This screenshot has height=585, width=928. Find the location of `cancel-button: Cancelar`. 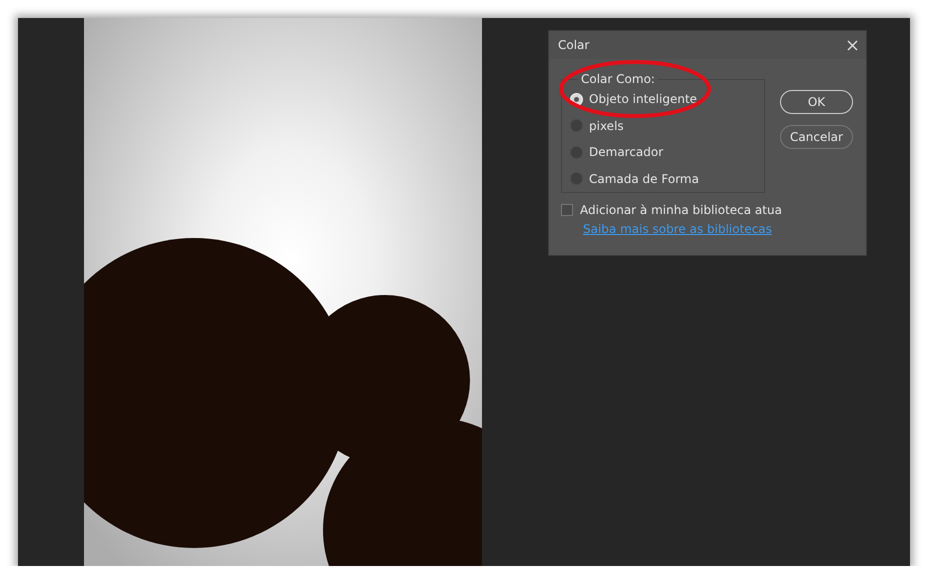

cancel-button: Cancelar is located at coordinates (816, 137).